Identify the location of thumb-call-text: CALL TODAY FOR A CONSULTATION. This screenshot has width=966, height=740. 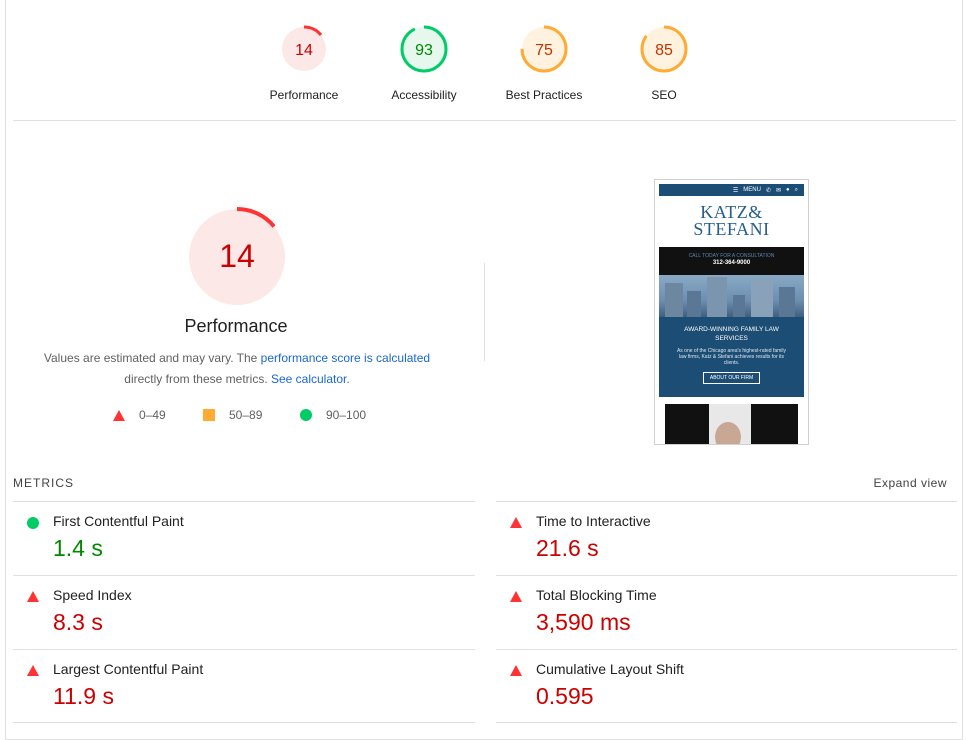
(731, 256).